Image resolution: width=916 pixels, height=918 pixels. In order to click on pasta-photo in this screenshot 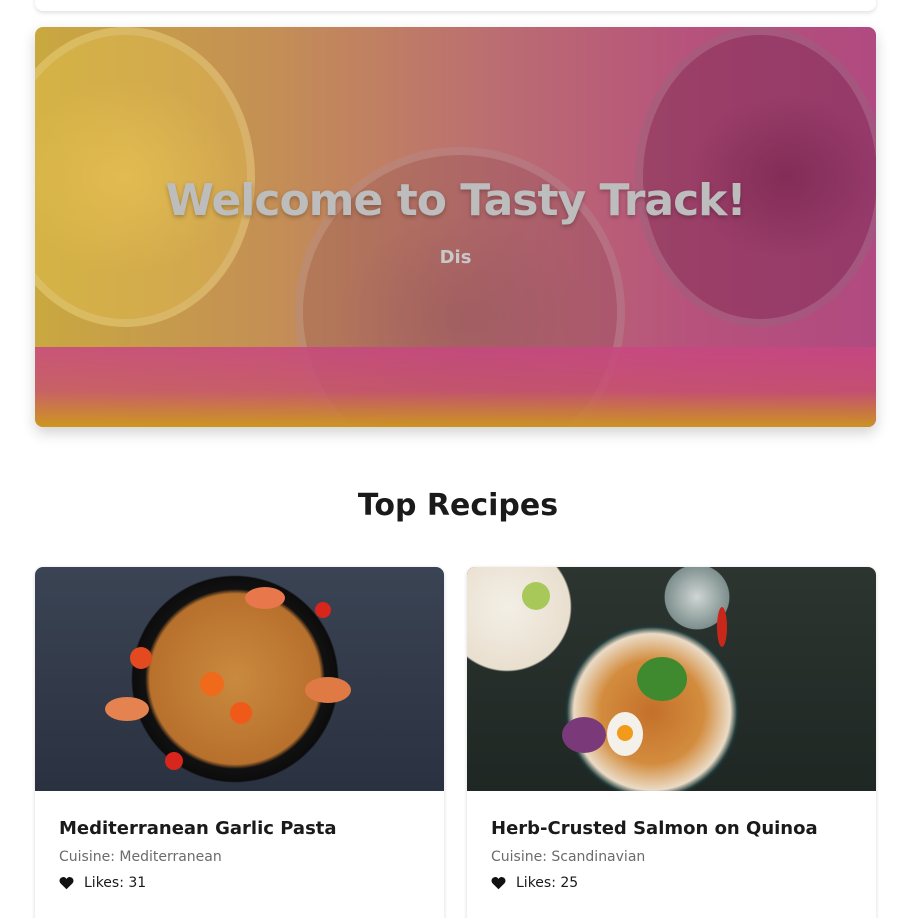, I will do `click(239, 679)`.